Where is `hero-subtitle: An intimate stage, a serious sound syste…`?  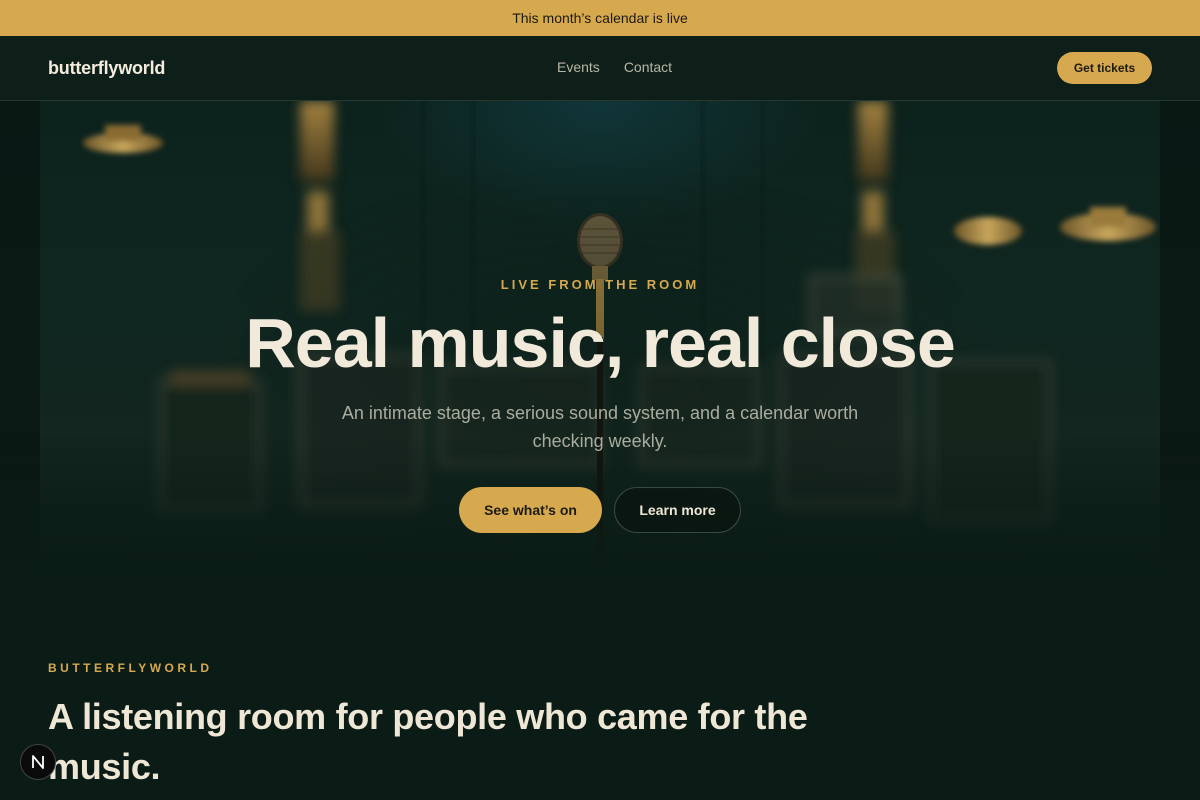 hero-subtitle: An intimate stage, a serious sound syste… is located at coordinates (600, 427).